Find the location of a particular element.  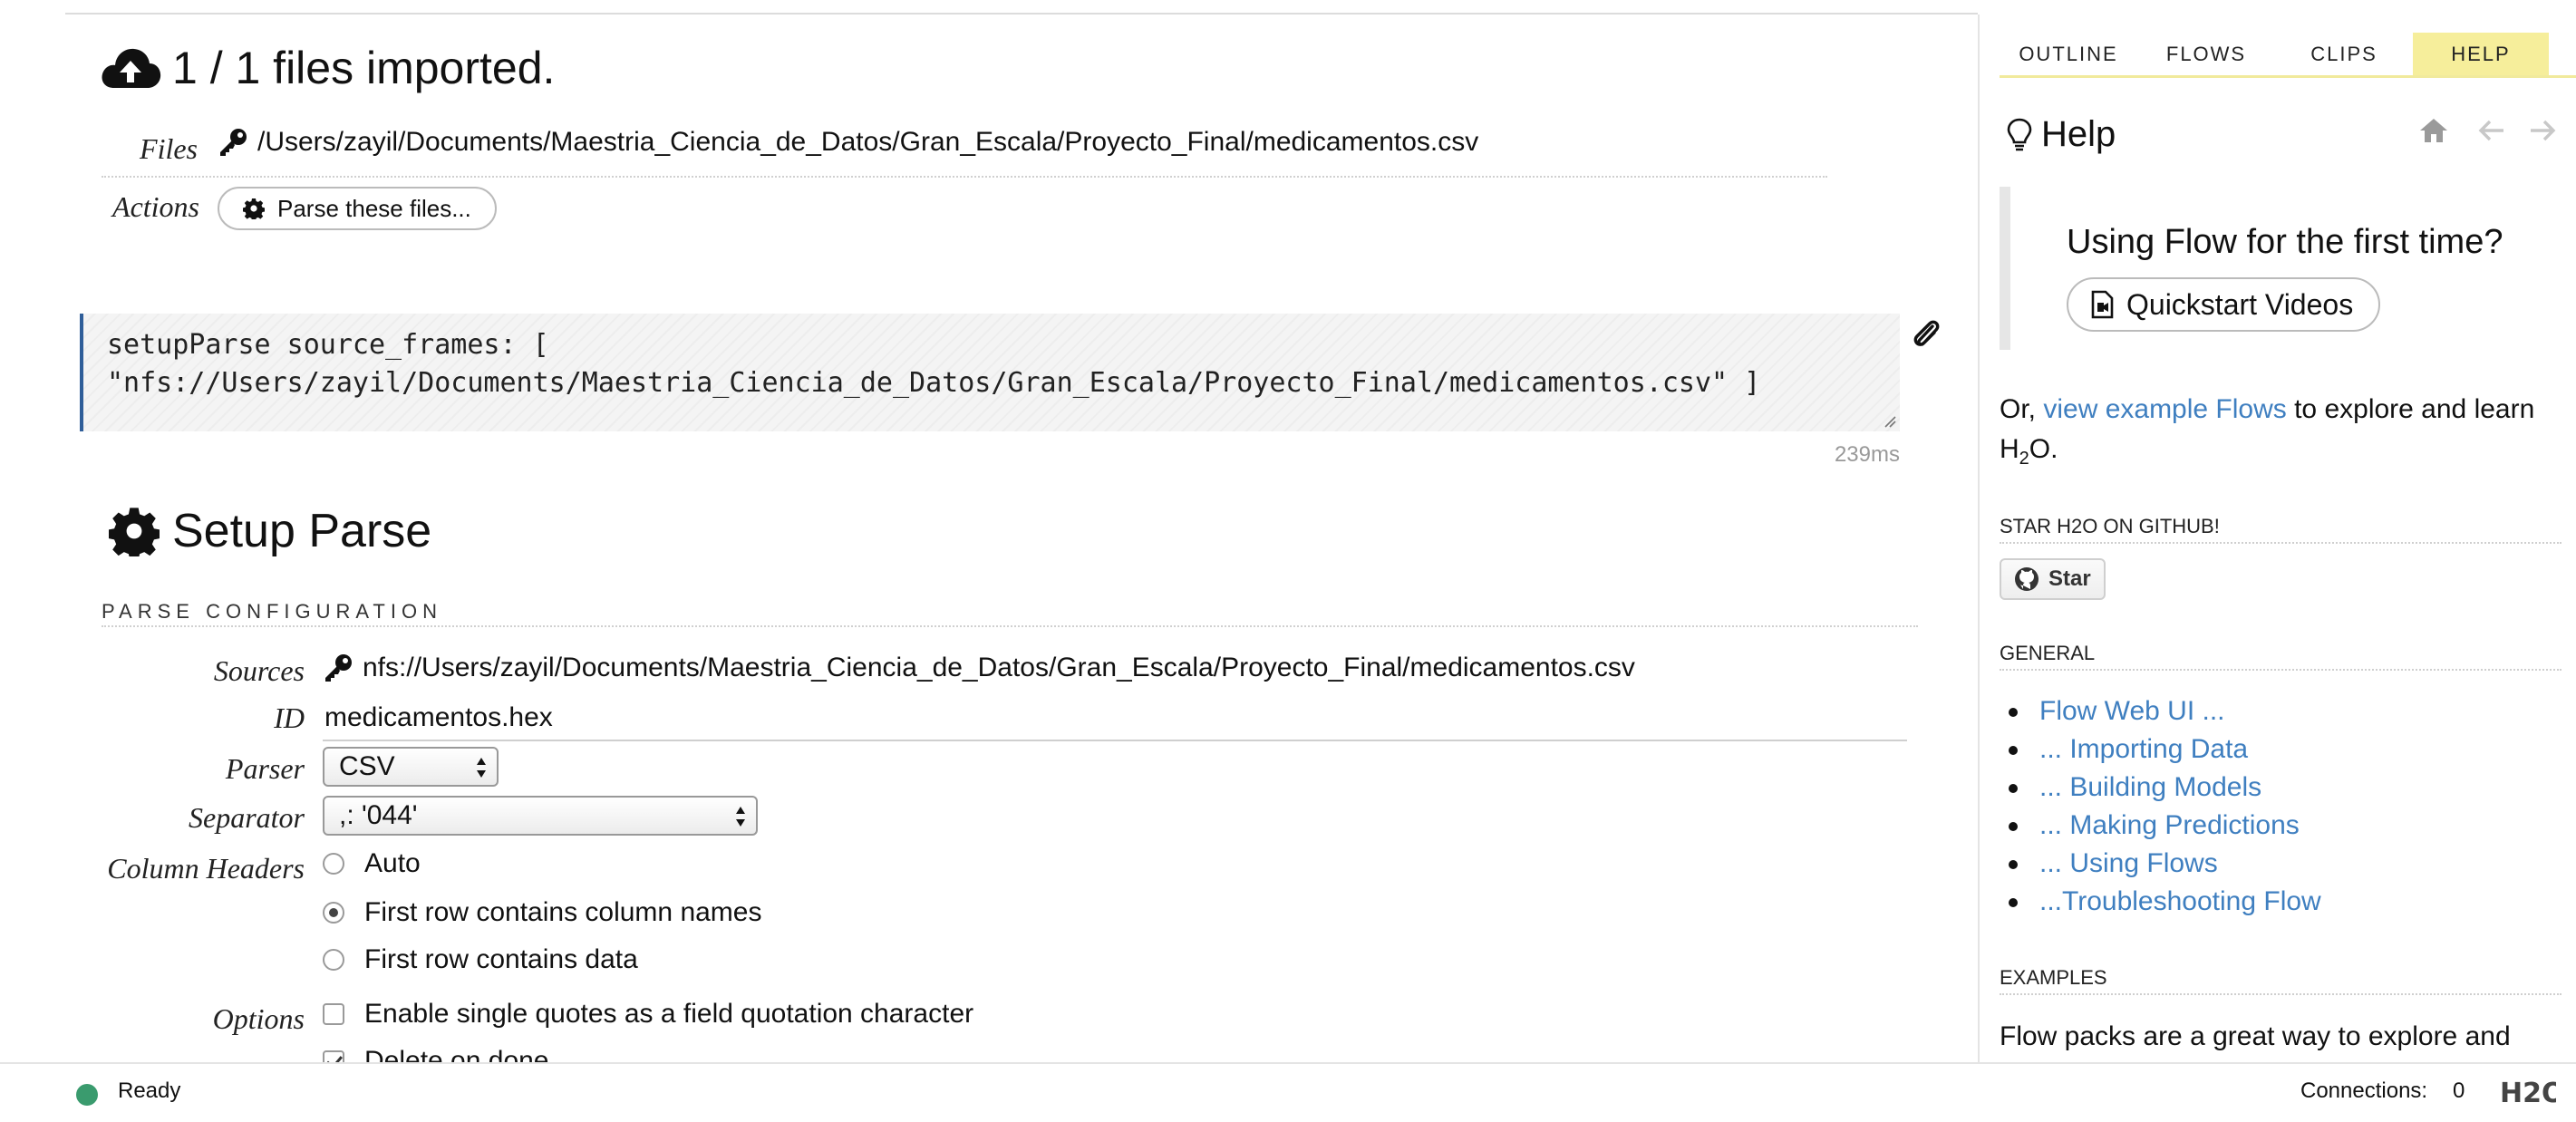

help-or-text: Or, is located at coordinates (2022, 409).